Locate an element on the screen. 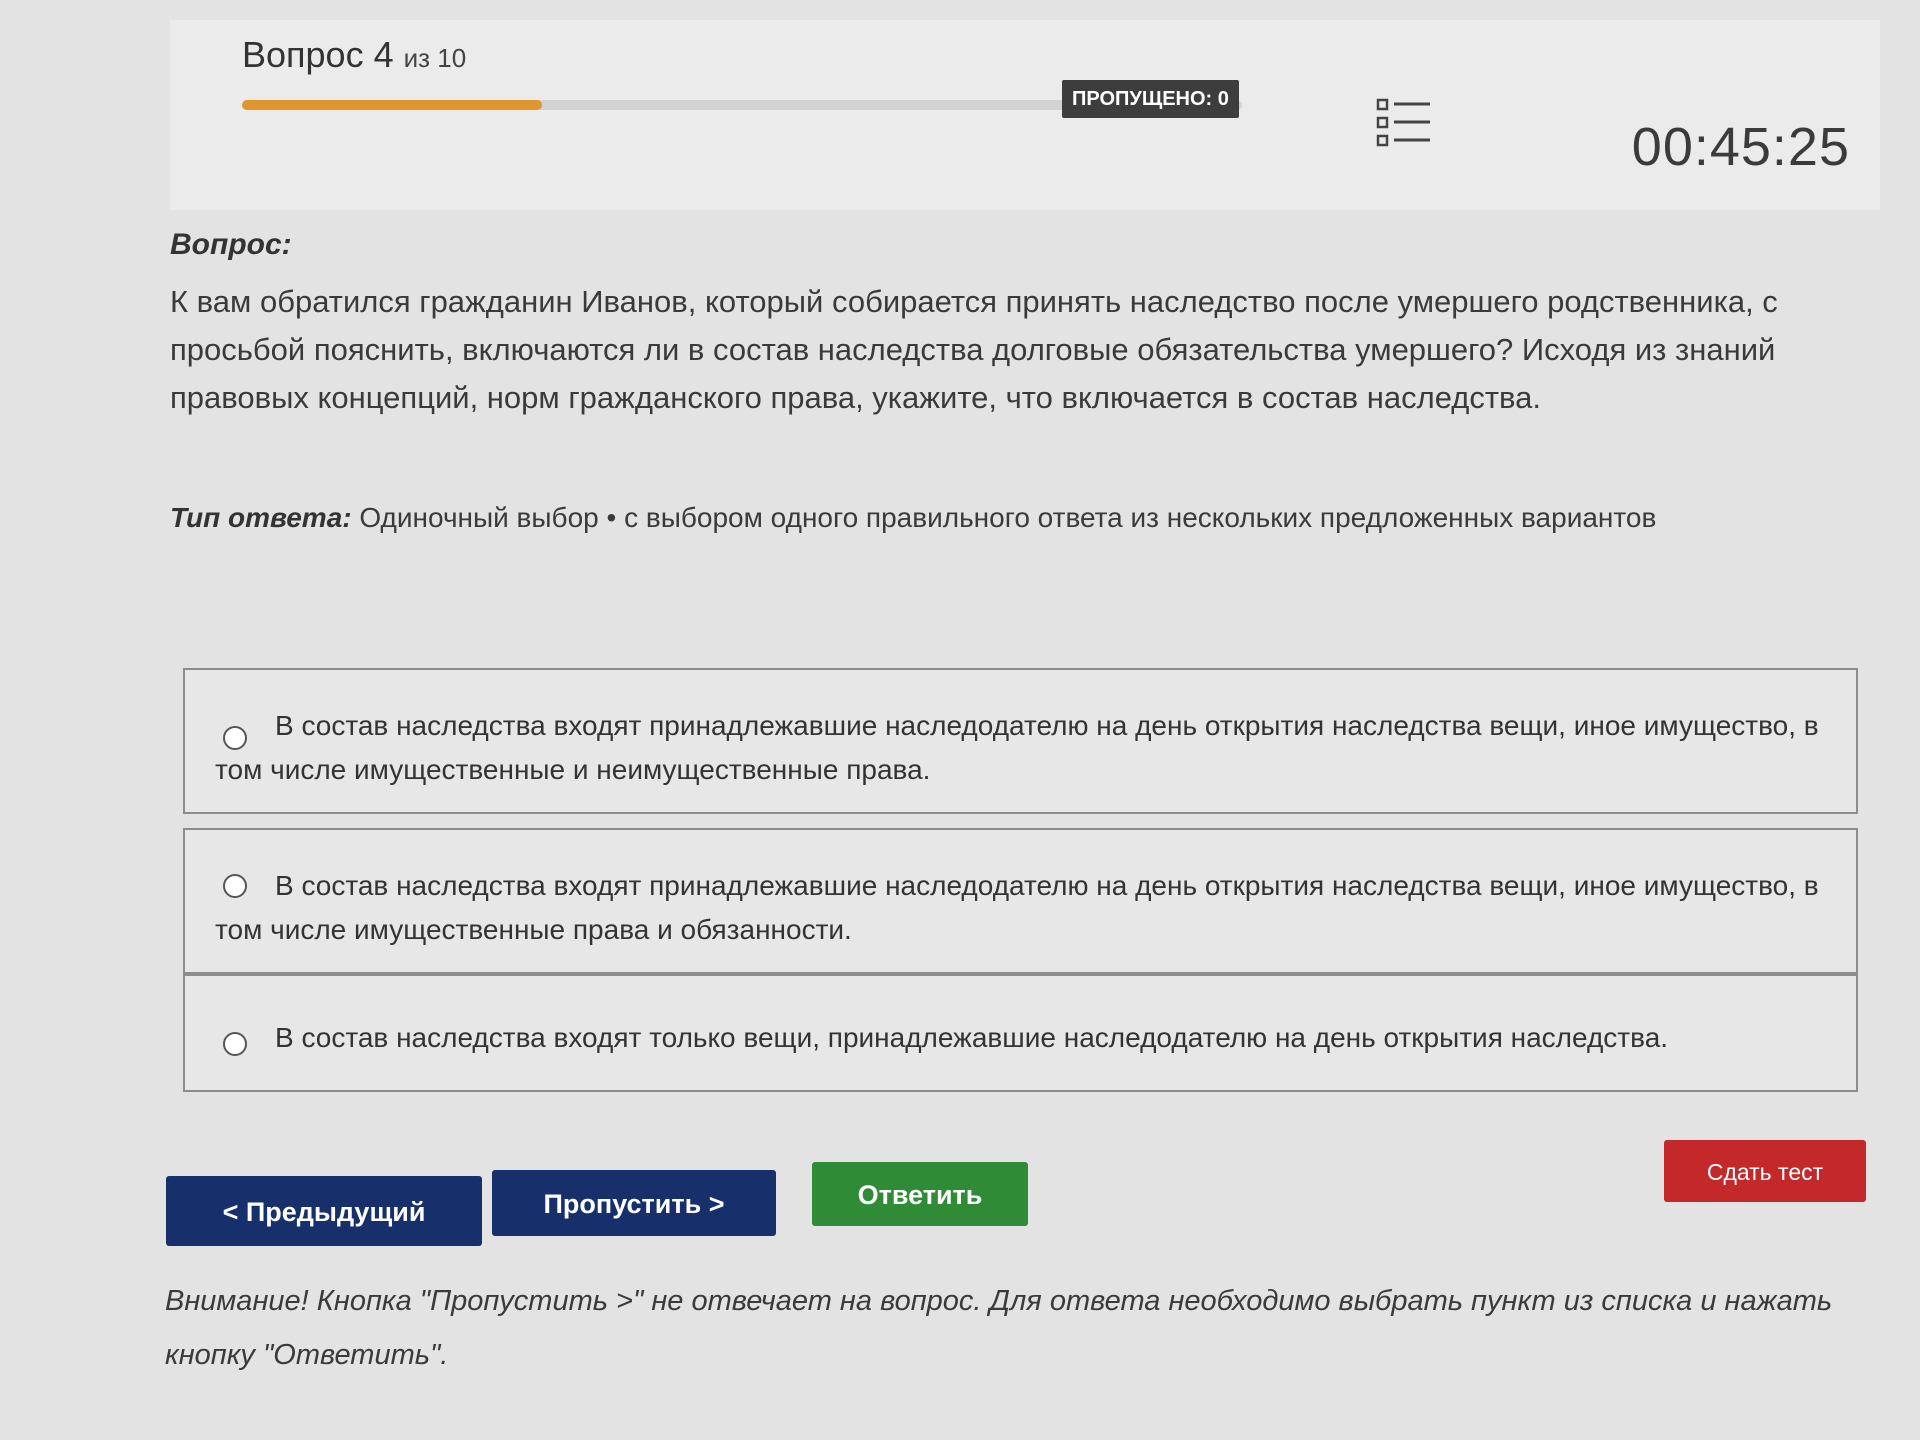  question-word: Вопрос is located at coordinates (303, 54).